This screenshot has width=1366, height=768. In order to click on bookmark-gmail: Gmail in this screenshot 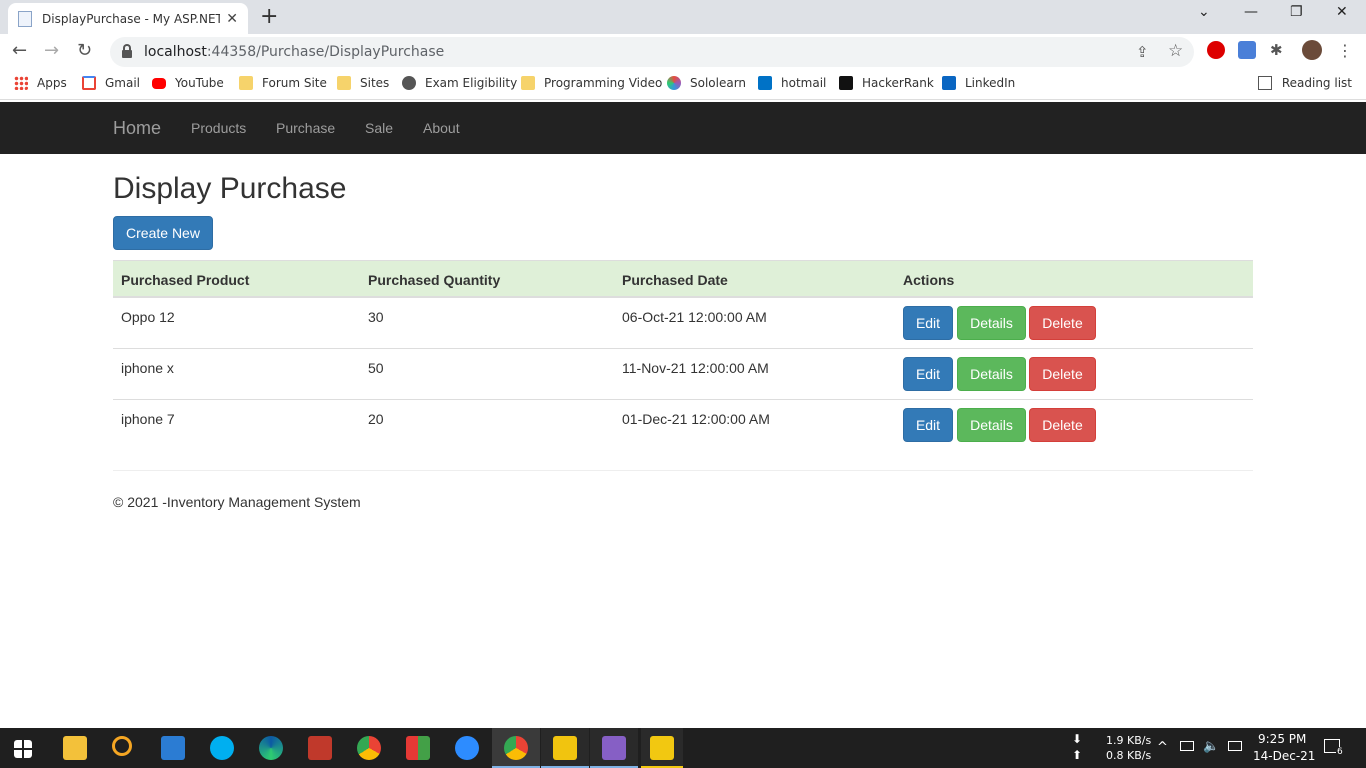, I will do `click(111, 83)`.